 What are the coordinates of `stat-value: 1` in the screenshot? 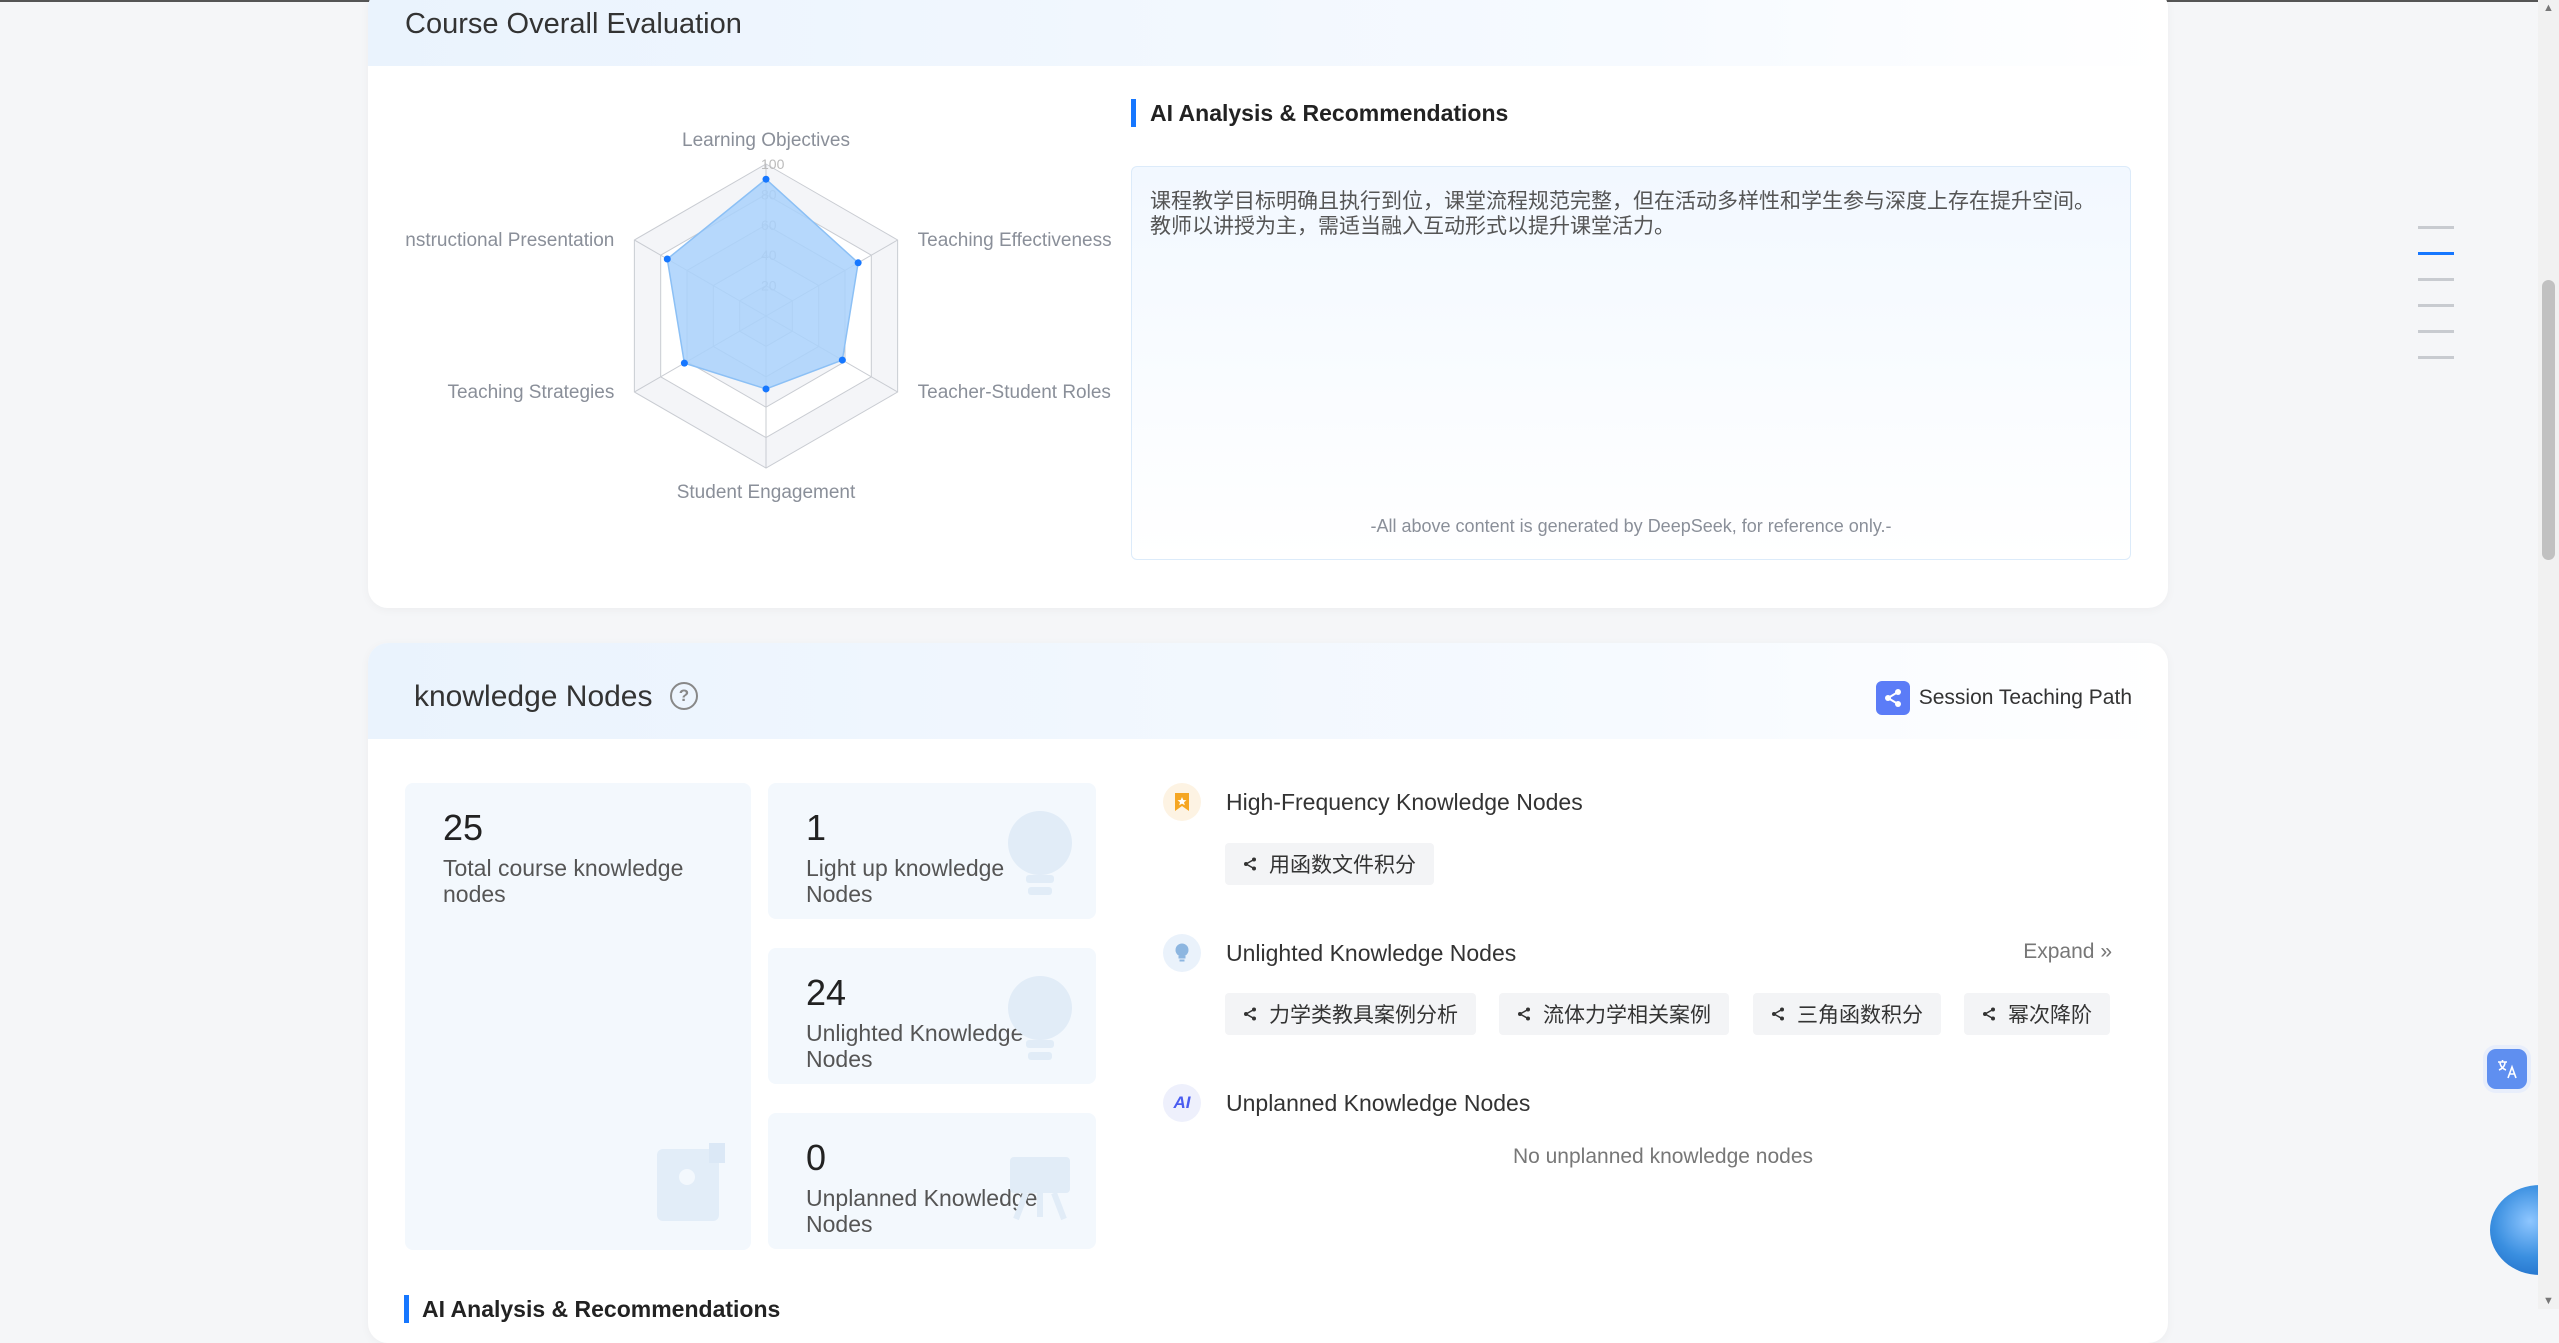 It's located at (816, 827).